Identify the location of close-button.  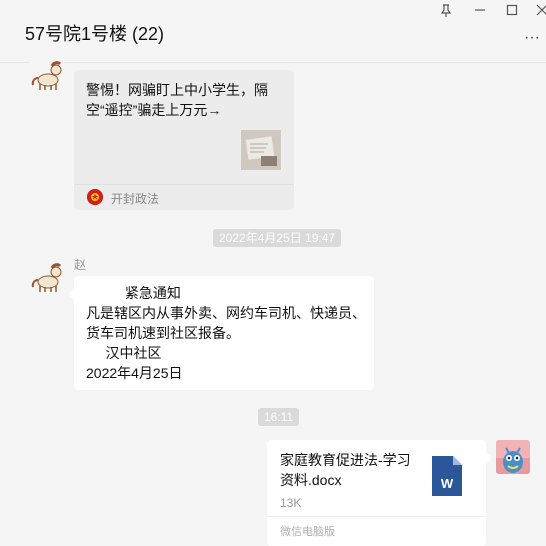
(539, 12).